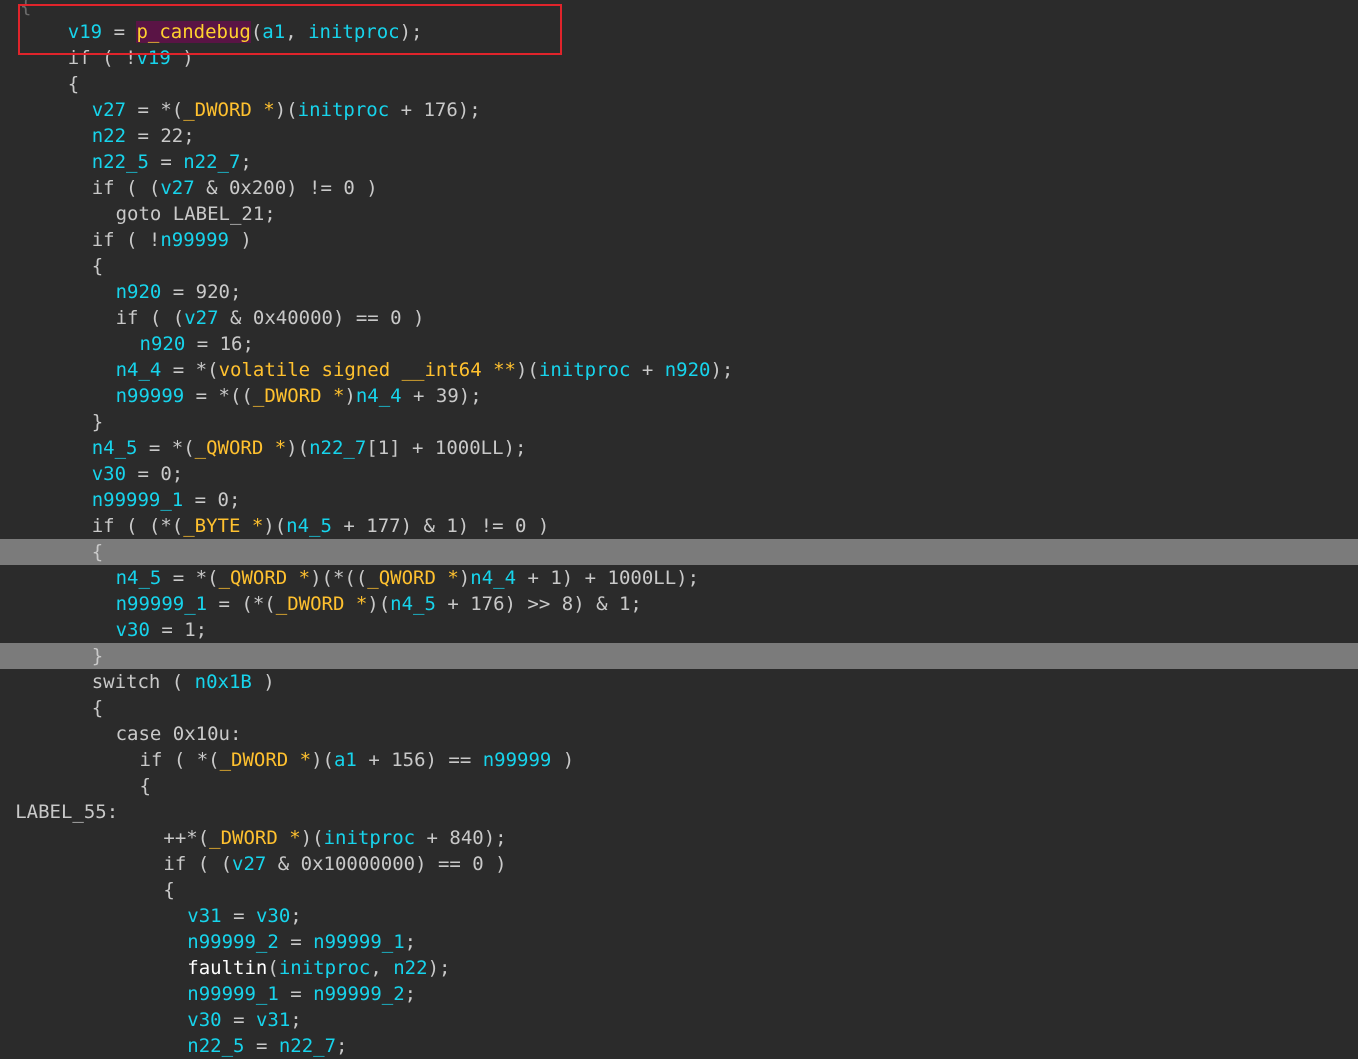 The height and width of the screenshot is (1059, 1358). What do you see at coordinates (223, 526) in the screenshot?
I see `code-token: _BYTE *` at bounding box center [223, 526].